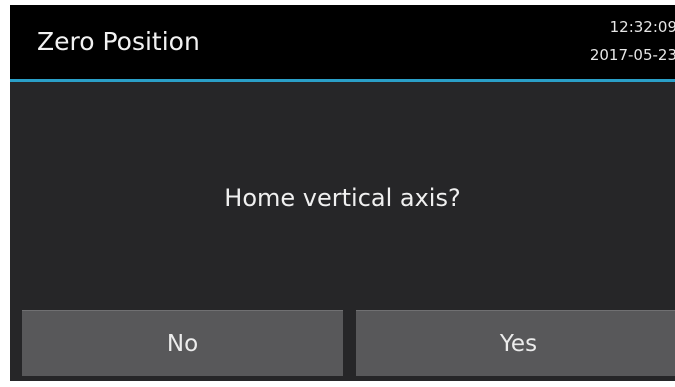 The height and width of the screenshot is (387, 675). I want to click on no-button: No, so click(182, 343).